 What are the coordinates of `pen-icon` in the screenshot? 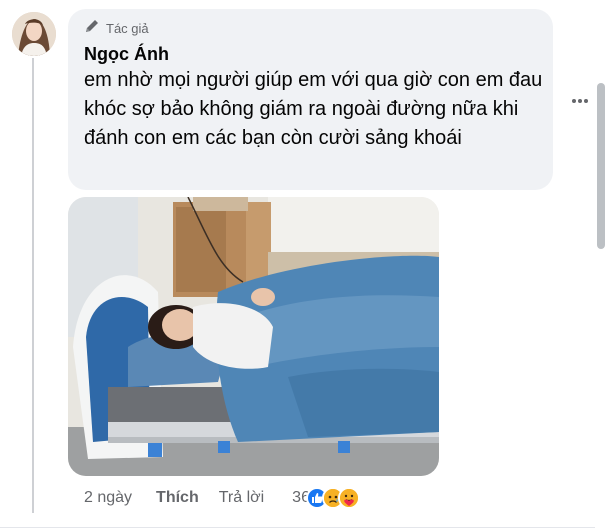 It's located at (92, 28).